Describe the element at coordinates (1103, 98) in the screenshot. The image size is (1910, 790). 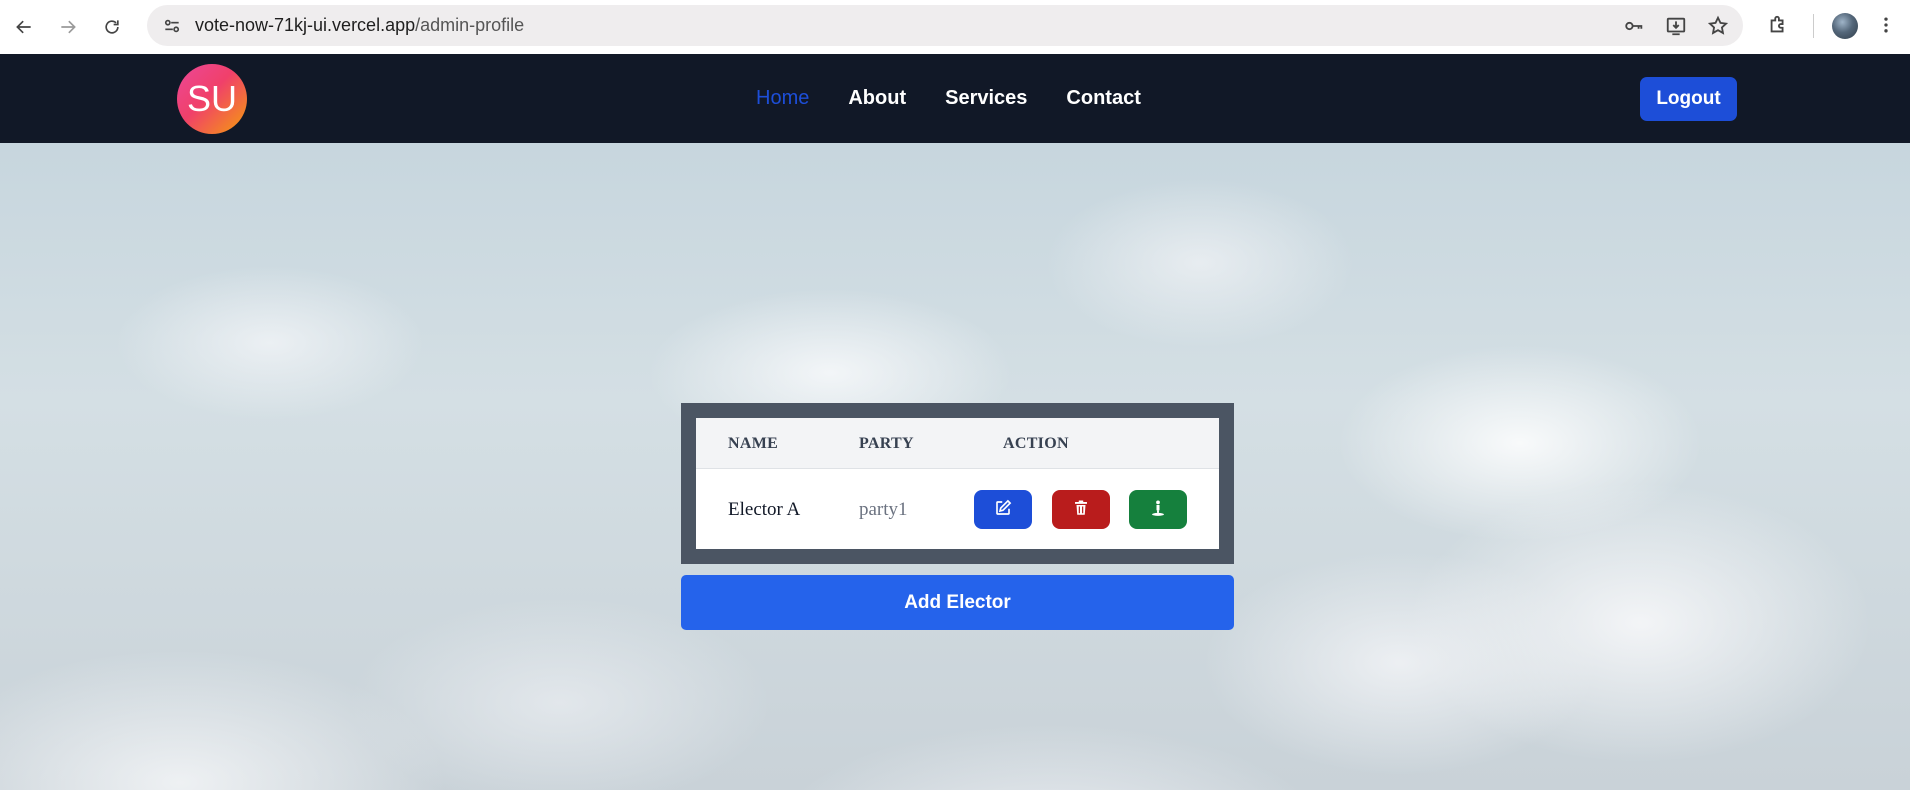
I see `nav-contact: Contact` at that location.